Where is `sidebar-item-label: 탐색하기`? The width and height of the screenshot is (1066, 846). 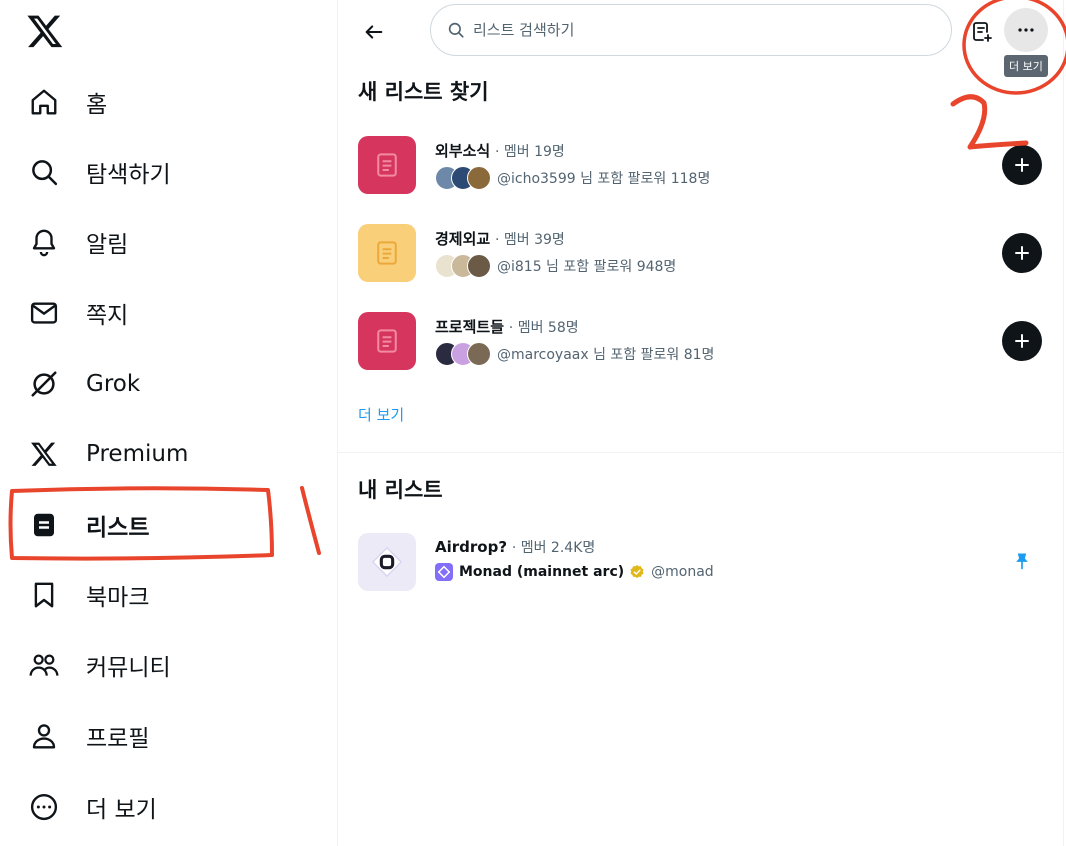
sidebar-item-label: 탐색하기 is located at coordinates (128, 175).